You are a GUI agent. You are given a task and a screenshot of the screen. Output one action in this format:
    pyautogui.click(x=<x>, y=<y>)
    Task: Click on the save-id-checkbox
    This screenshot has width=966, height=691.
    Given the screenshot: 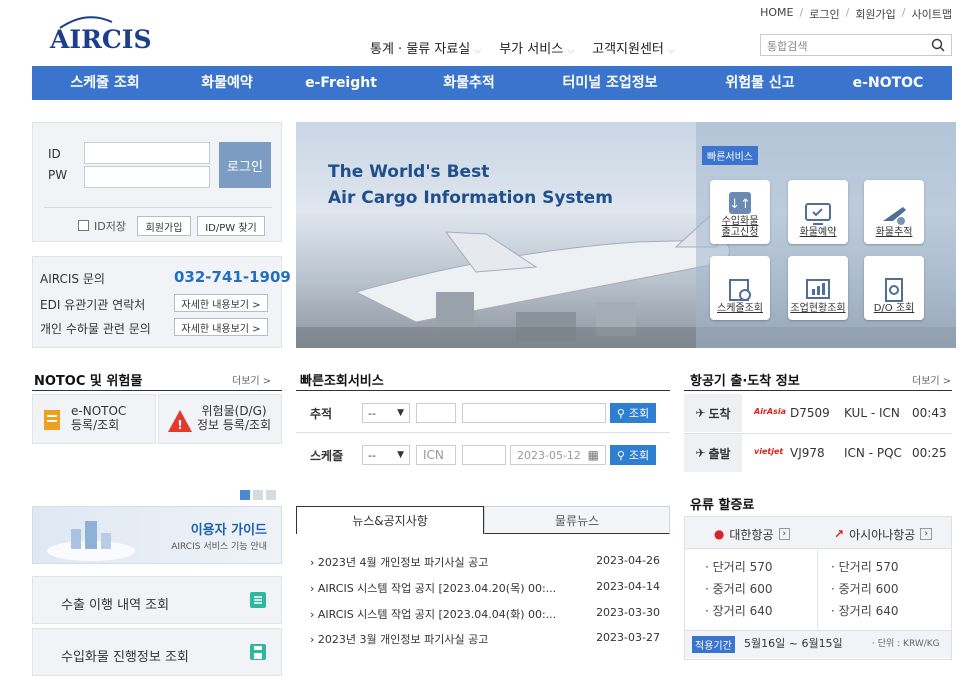 What is the action you would take?
    pyautogui.click(x=83, y=225)
    